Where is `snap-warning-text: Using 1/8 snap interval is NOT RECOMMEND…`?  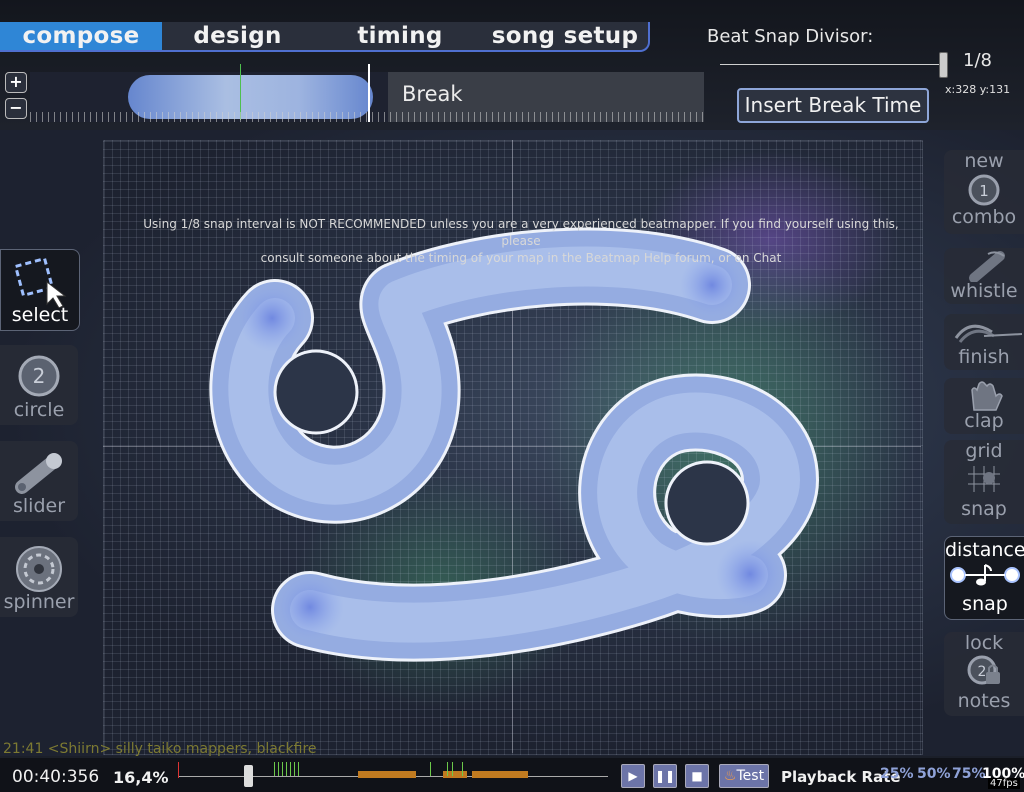
snap-warning-text: Using 1/8 snap interval is NOT RECOMMEND… is located at coordinates (521, 241).